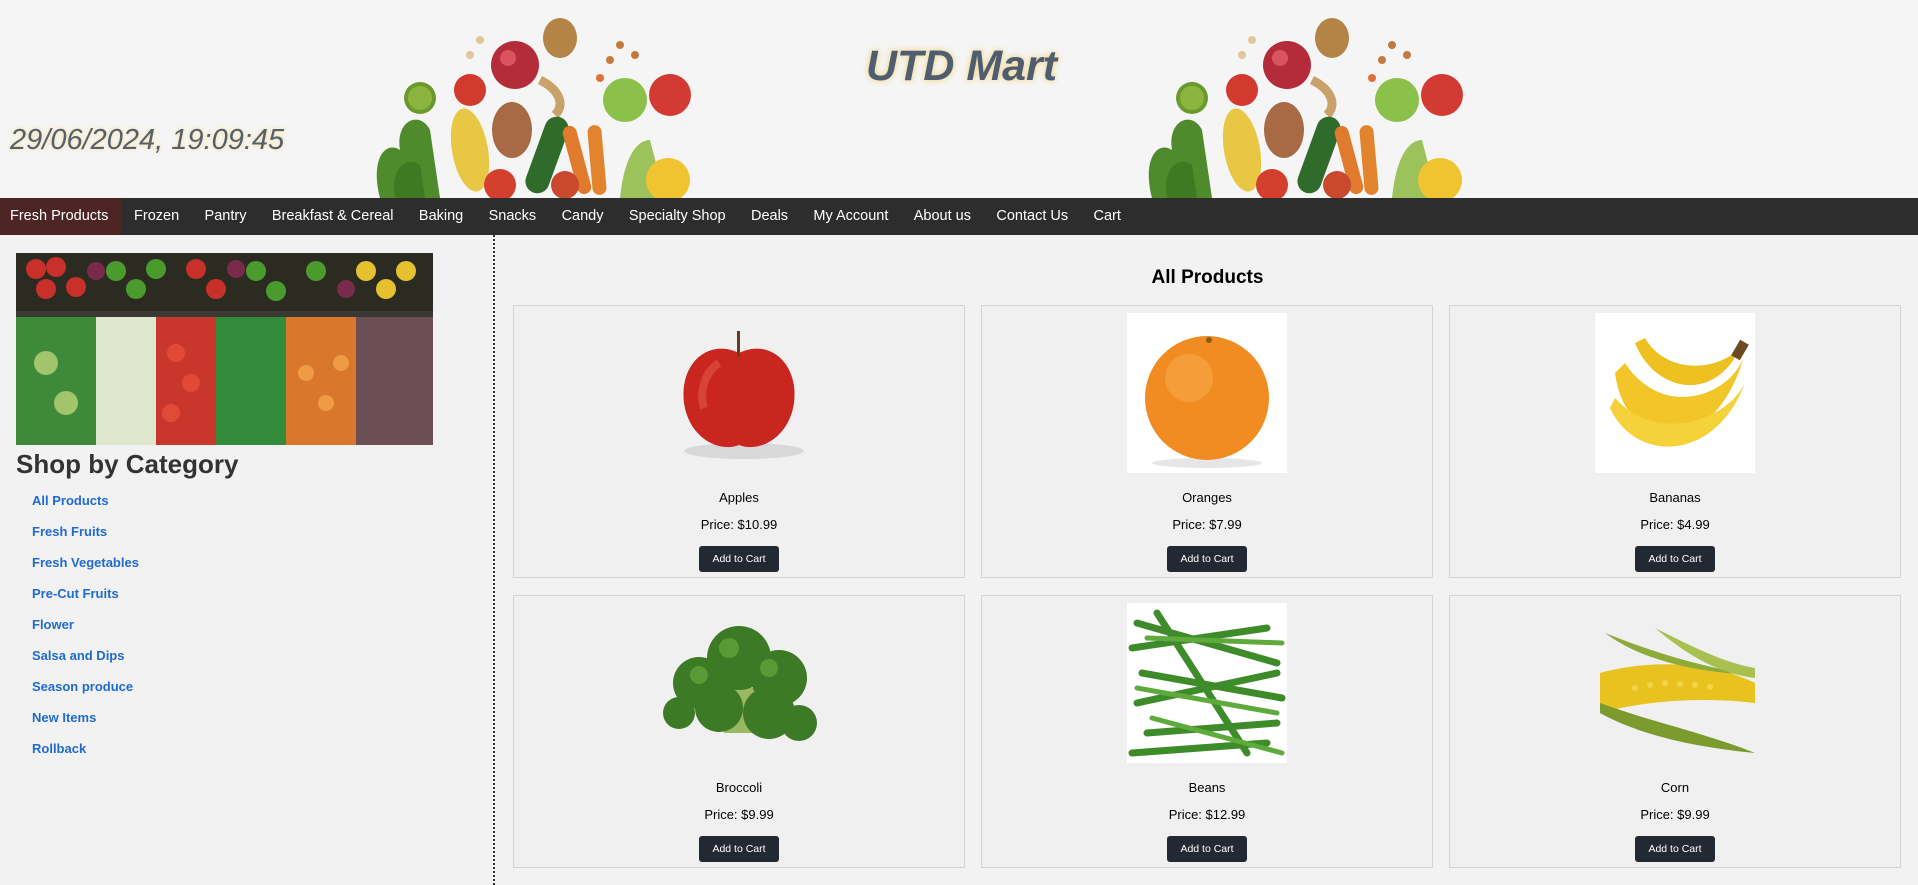  I want to click on product-card: Oranges Price: $7.99 Add to Cart, so click(1207, 441).